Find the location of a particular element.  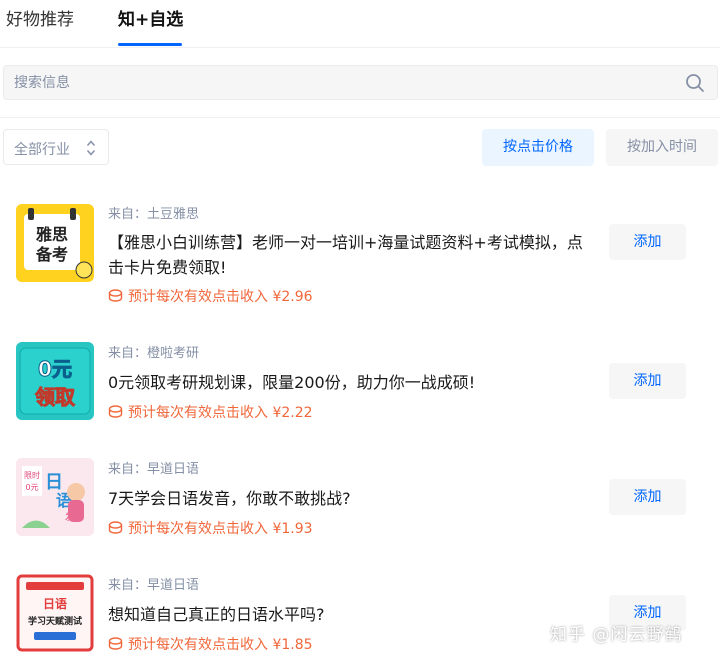

item-income: 预计每次有效点击收入 ¥1.93 is located at coordinates (210, 529).